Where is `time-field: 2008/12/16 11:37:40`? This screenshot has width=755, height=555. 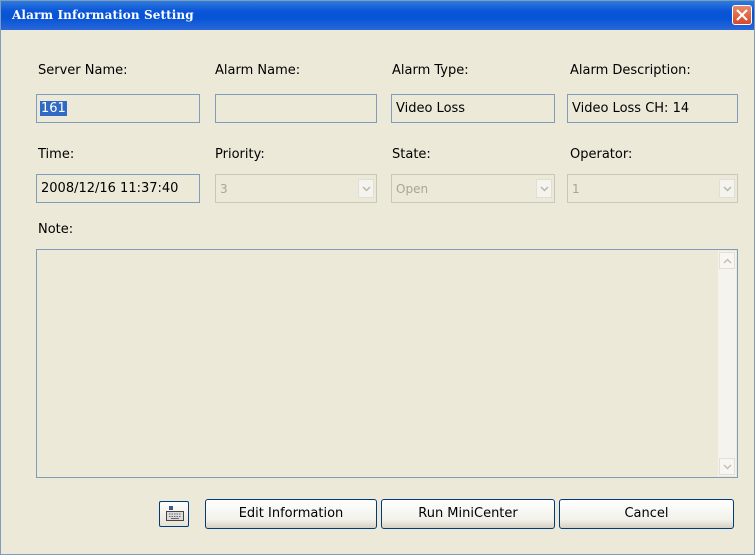
time-field: 2008/12/16 11:37:40 is located at coordinates (118, 188).